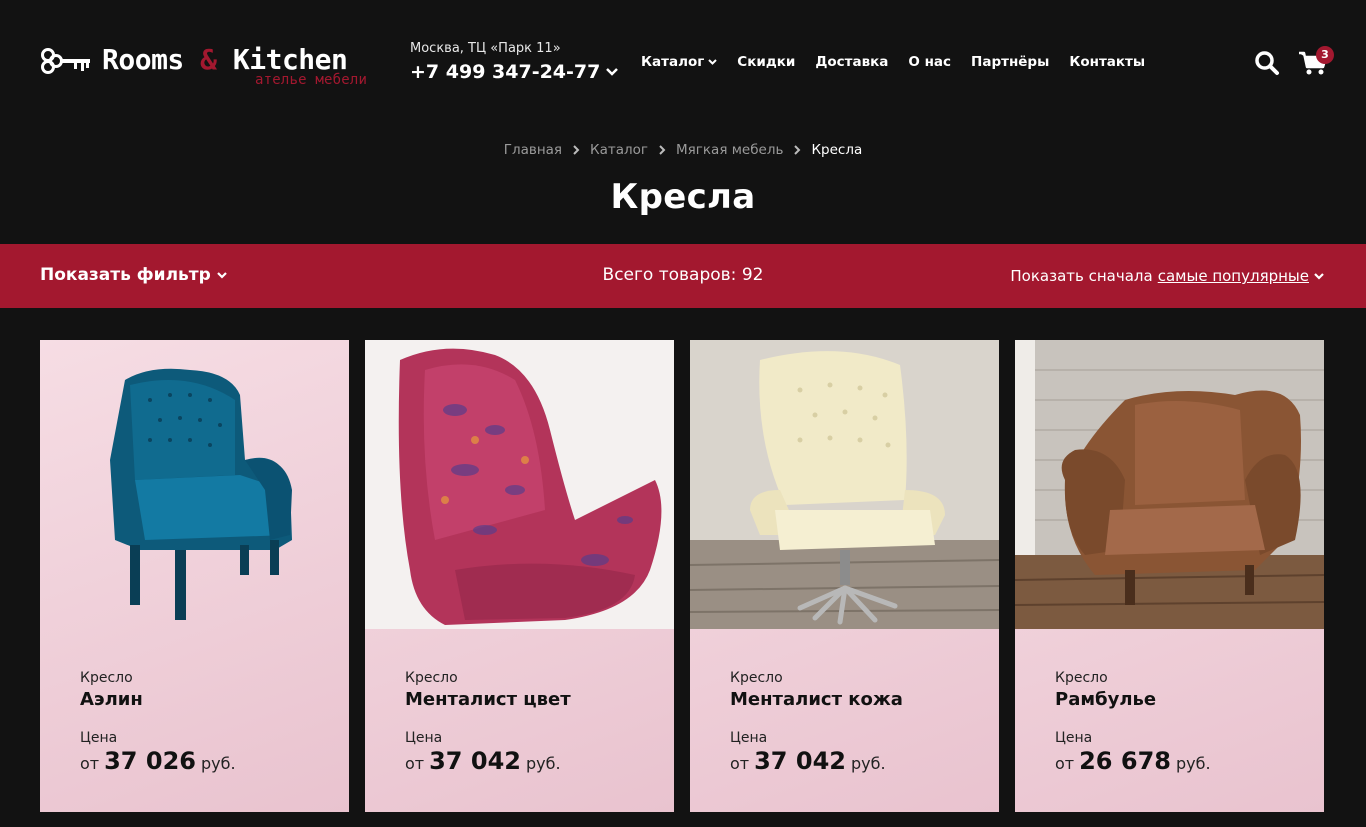 This screenshot has height=827, width=1366. What do you see at coordinates (683, 197) in the screenshot?
I see `page-title: Кресла` at bounding box center [683, 197].